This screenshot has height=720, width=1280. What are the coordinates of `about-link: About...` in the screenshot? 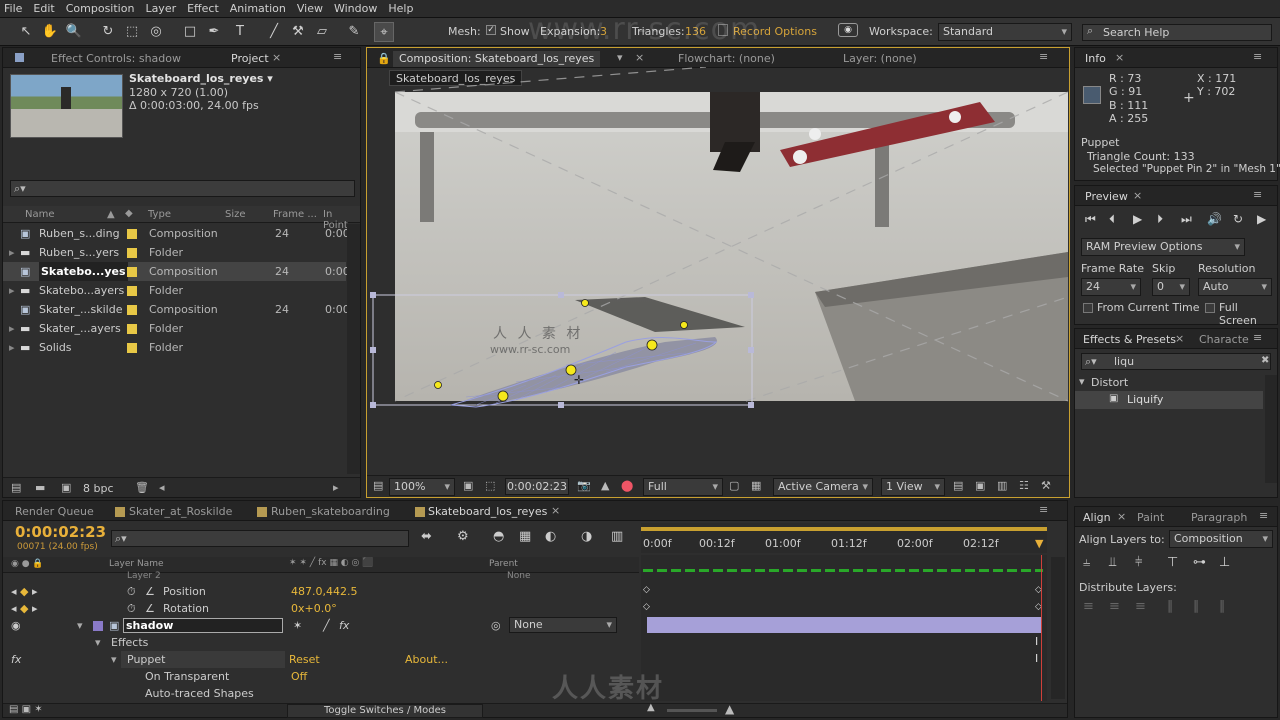 It's located at (426, 659).